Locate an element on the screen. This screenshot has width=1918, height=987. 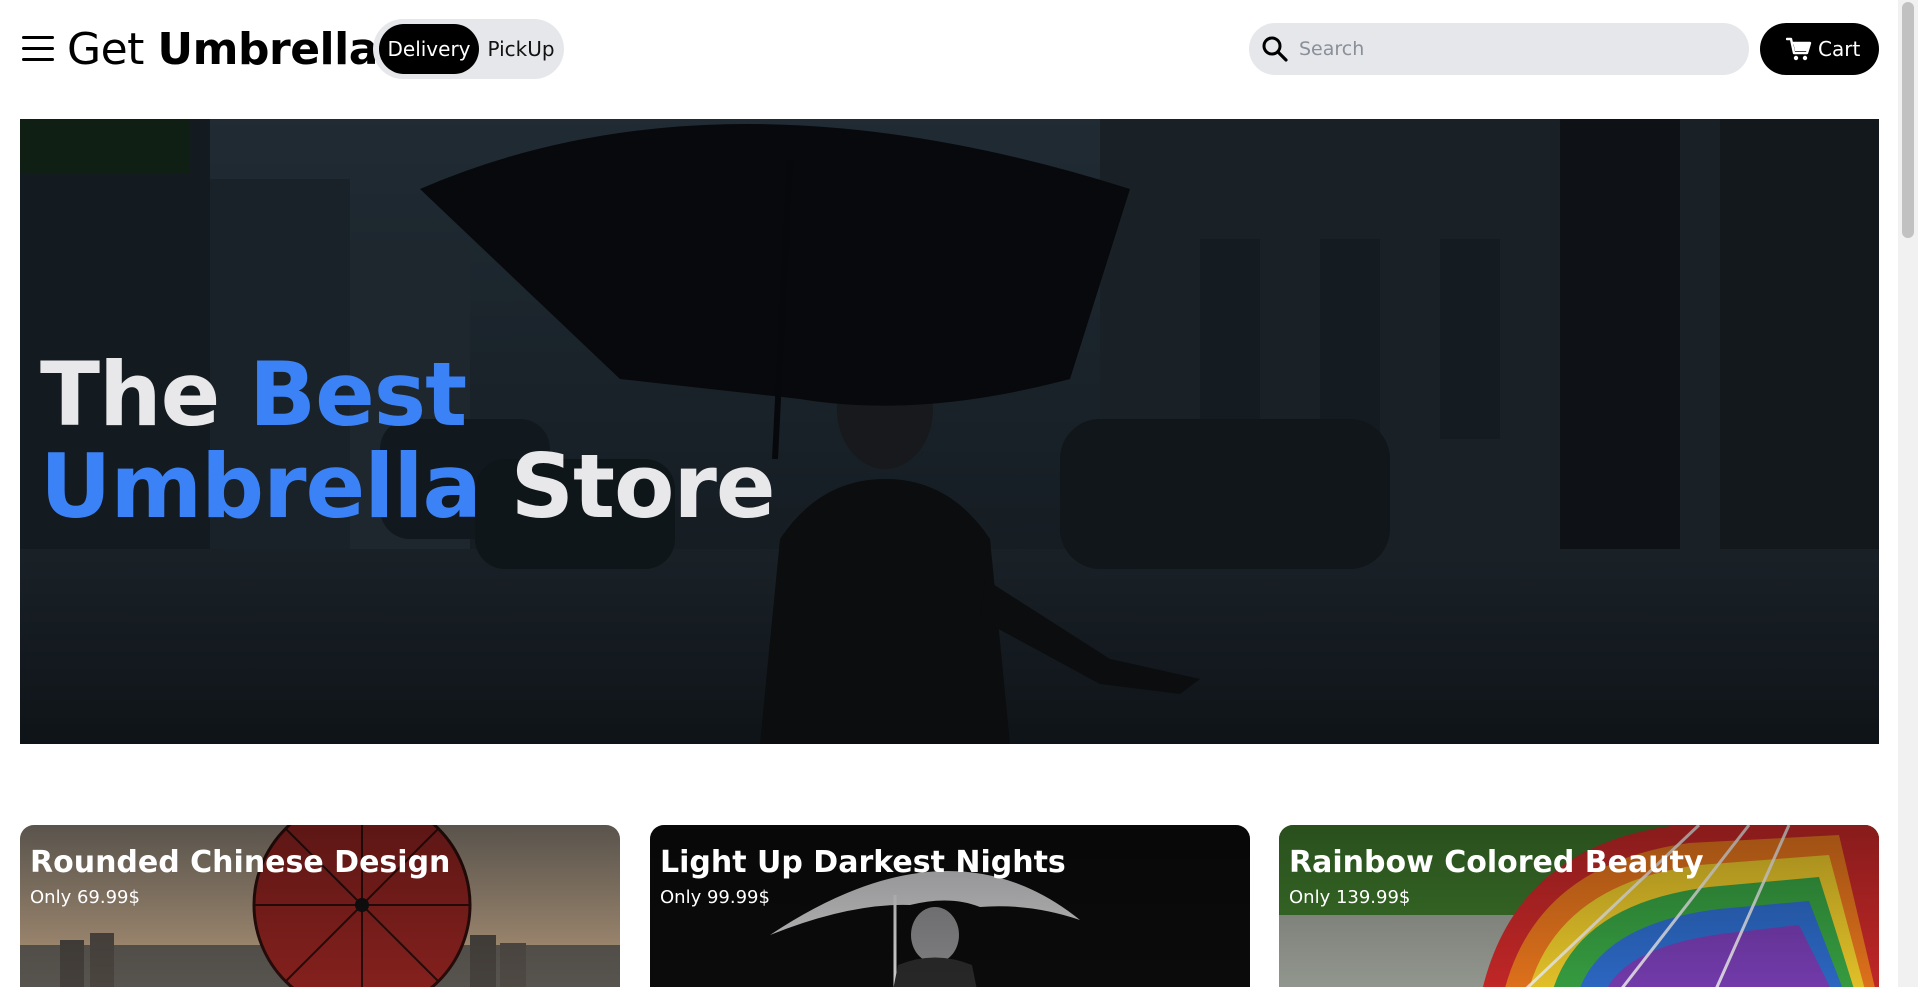
hero-title: The Best Umbrella Store is located at coordinates (408, 441).